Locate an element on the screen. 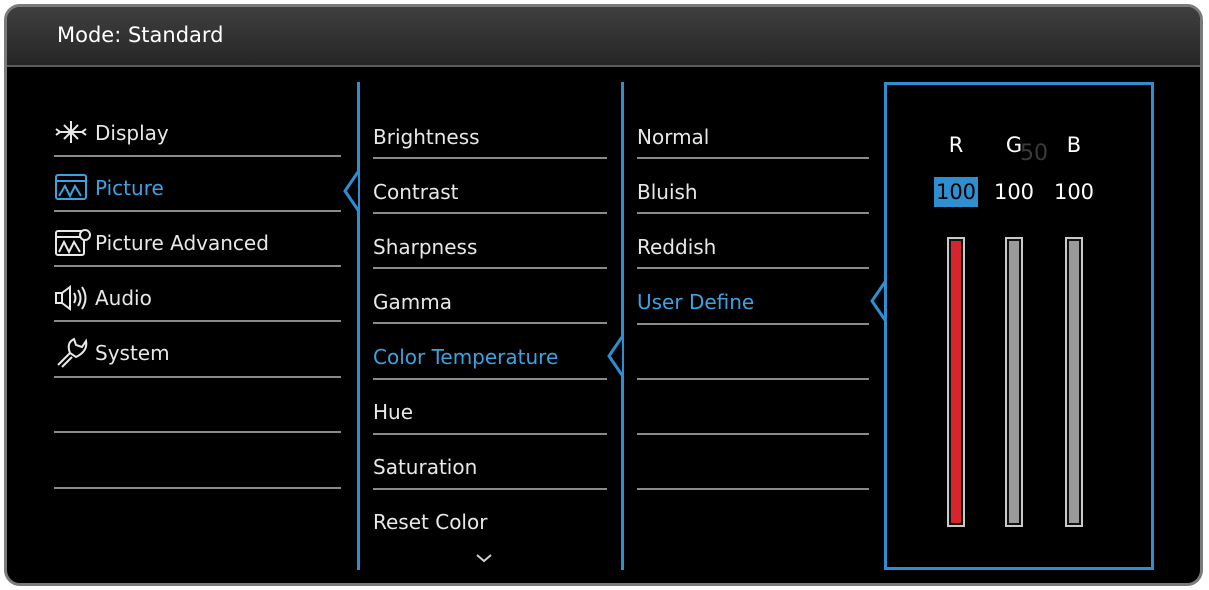 The width and height of the screenshot is (1209, 590). ct-item-user-define: User Define is located at coordinates (695, 302).